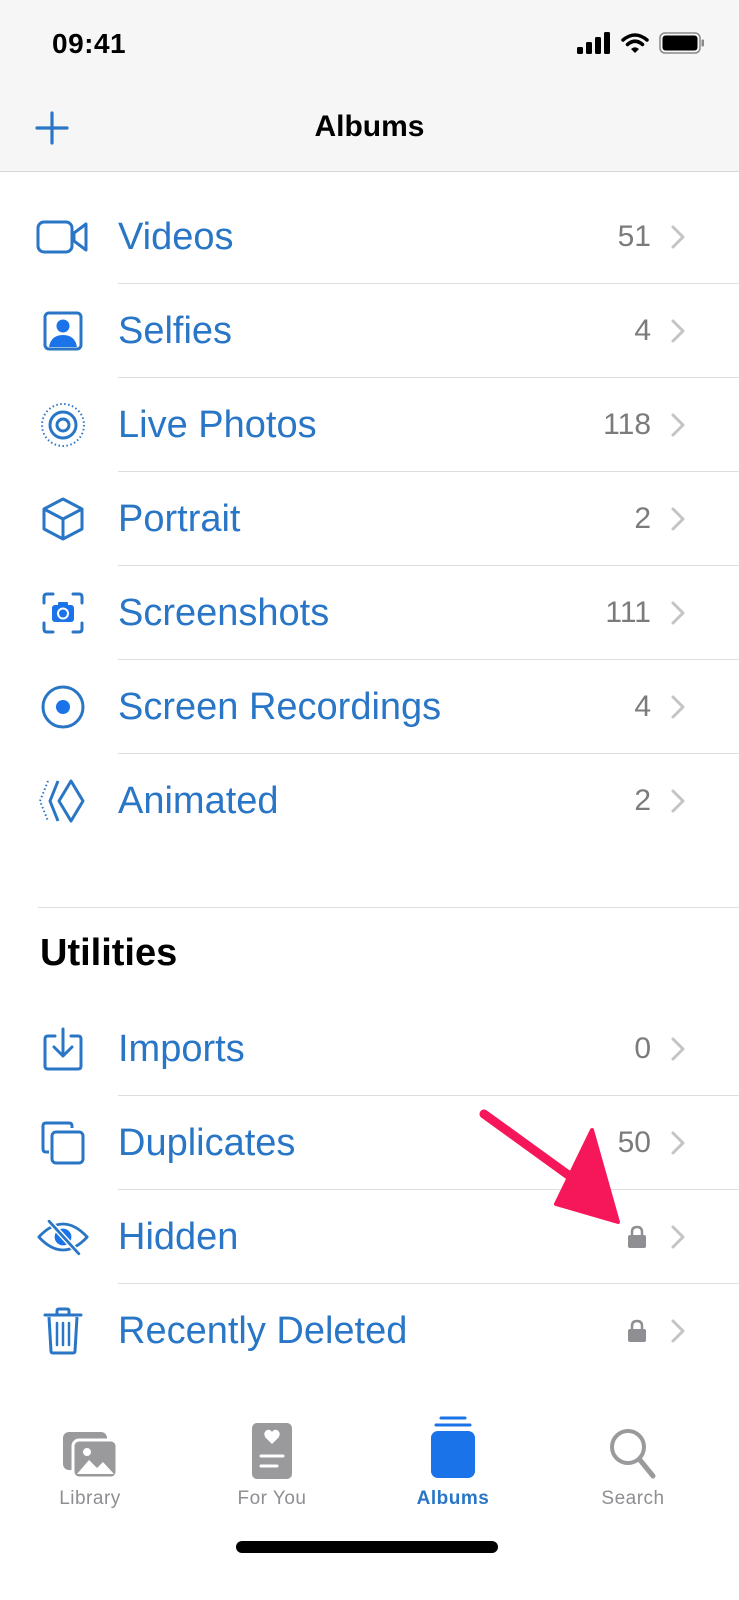  I want to click on albums-icon, so click(453, 1448).